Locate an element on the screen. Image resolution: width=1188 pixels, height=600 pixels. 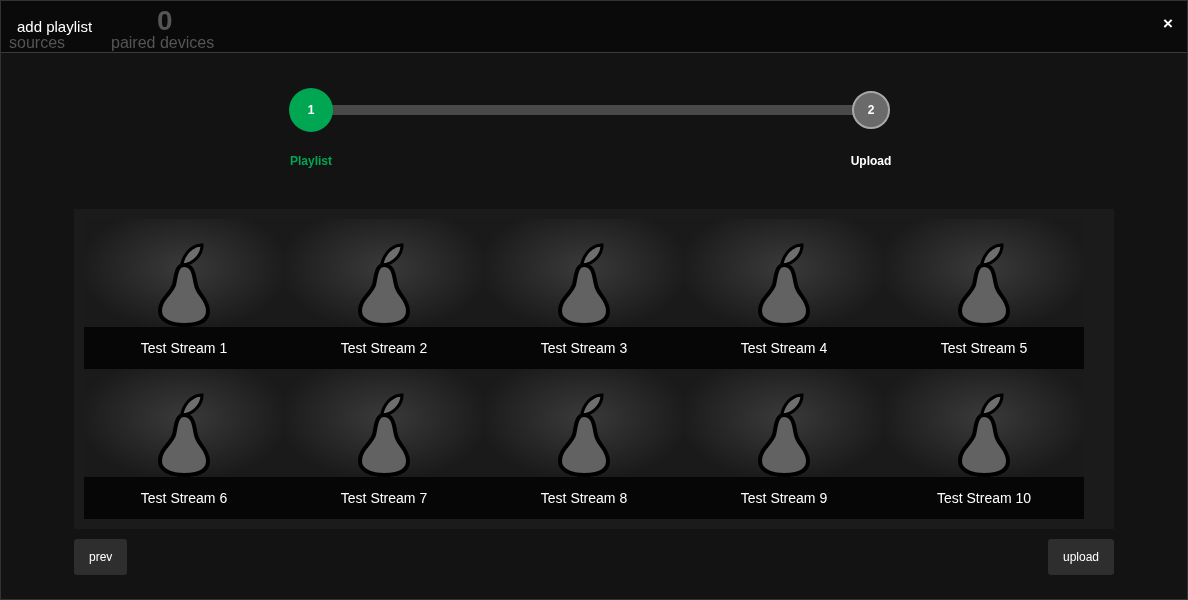
dialog-title: add playlist is located at coordinates (55, 26).